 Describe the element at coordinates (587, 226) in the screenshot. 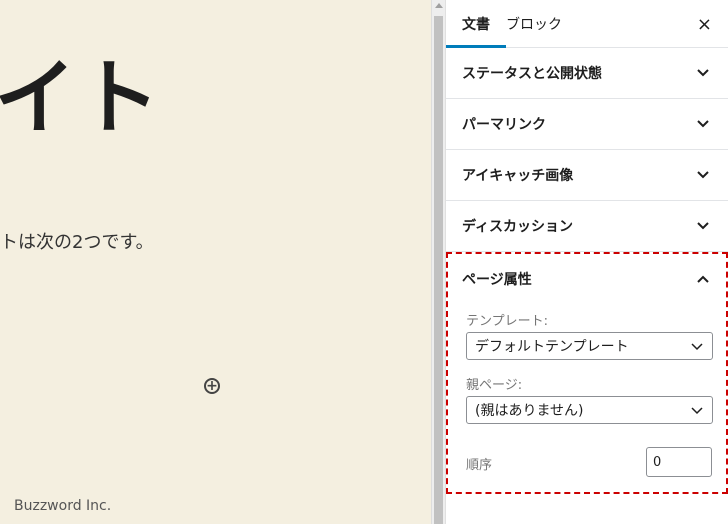

I see `panel-discussion: ディスカッション` at that location.